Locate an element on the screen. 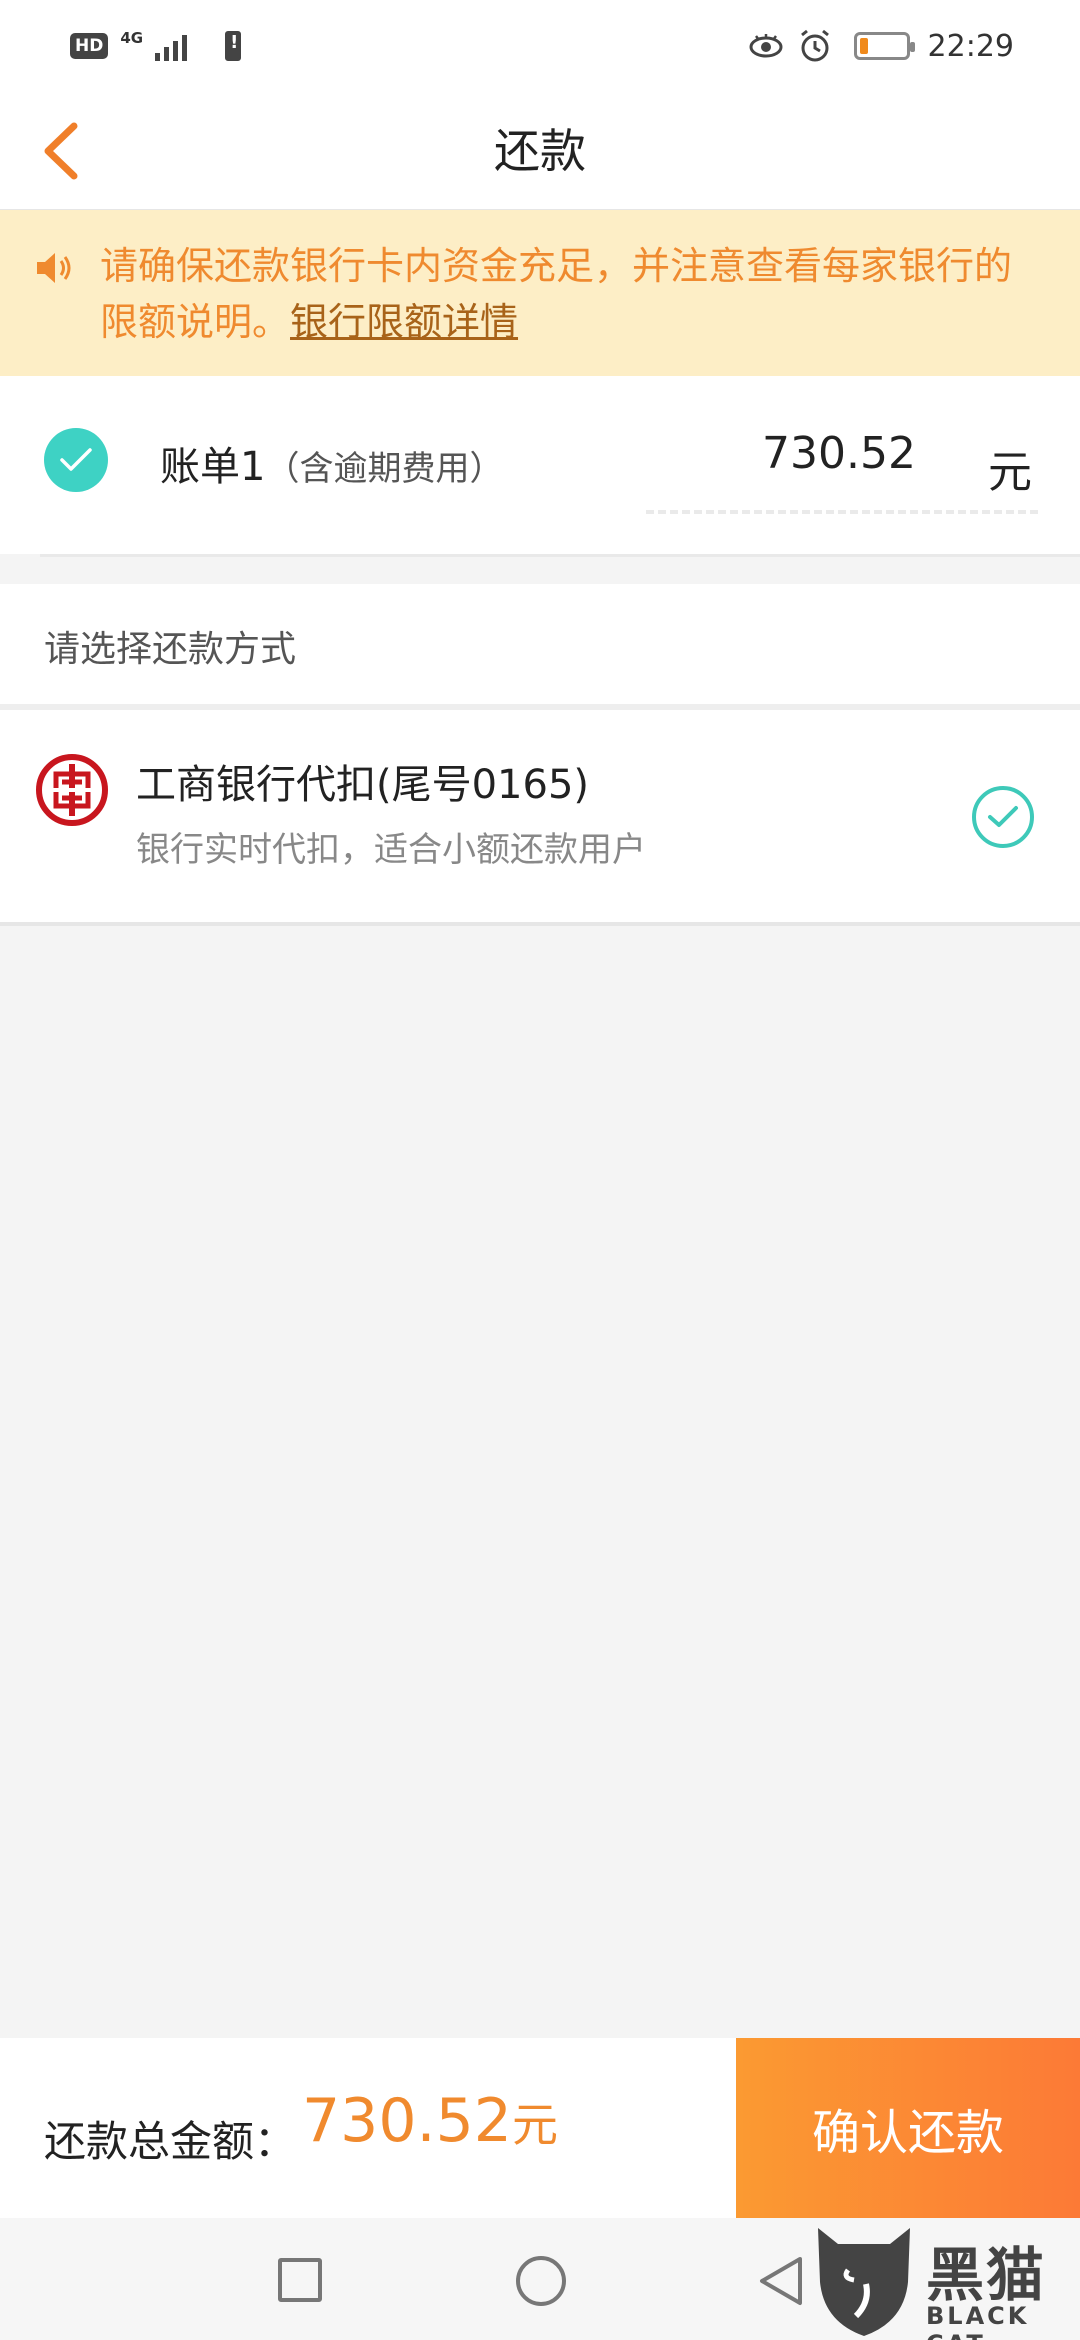 This screenshot has width=1080, height=2340. alarm-icon is located at coordinates (814, 45).